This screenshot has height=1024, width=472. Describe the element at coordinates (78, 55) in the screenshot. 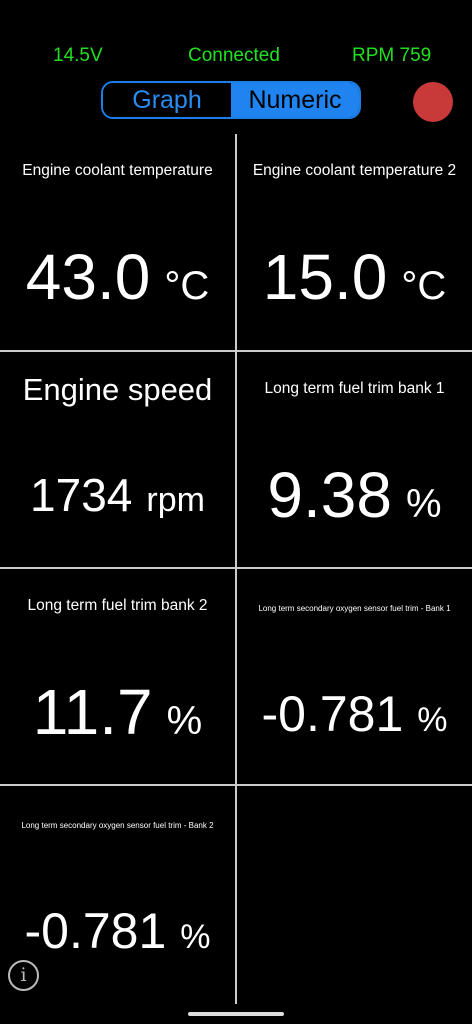

I see `voltage-readout: 14.5V` at that location.